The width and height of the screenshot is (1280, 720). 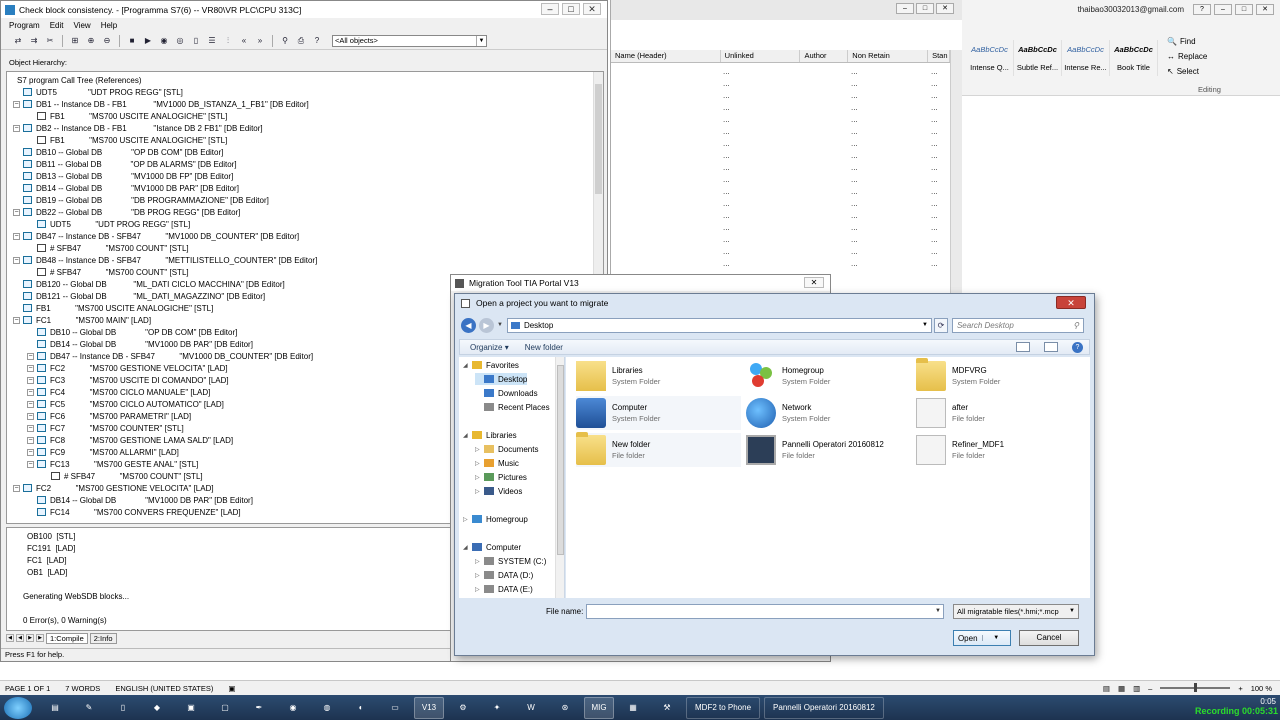 What do you see at coordinates (34, 40) in the screenshot?
I see `compile-all-icon: ⇉` at bounding box center [34, 40].